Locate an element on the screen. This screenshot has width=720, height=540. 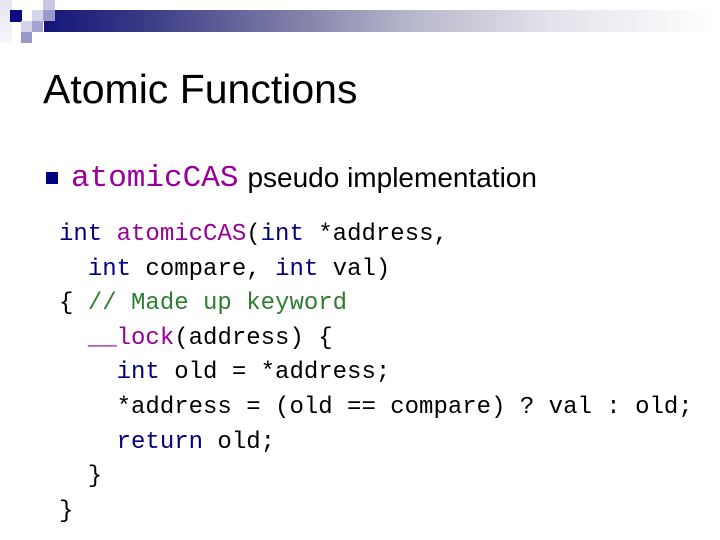
square-bullet-icon is located at coordinates (52, 178).